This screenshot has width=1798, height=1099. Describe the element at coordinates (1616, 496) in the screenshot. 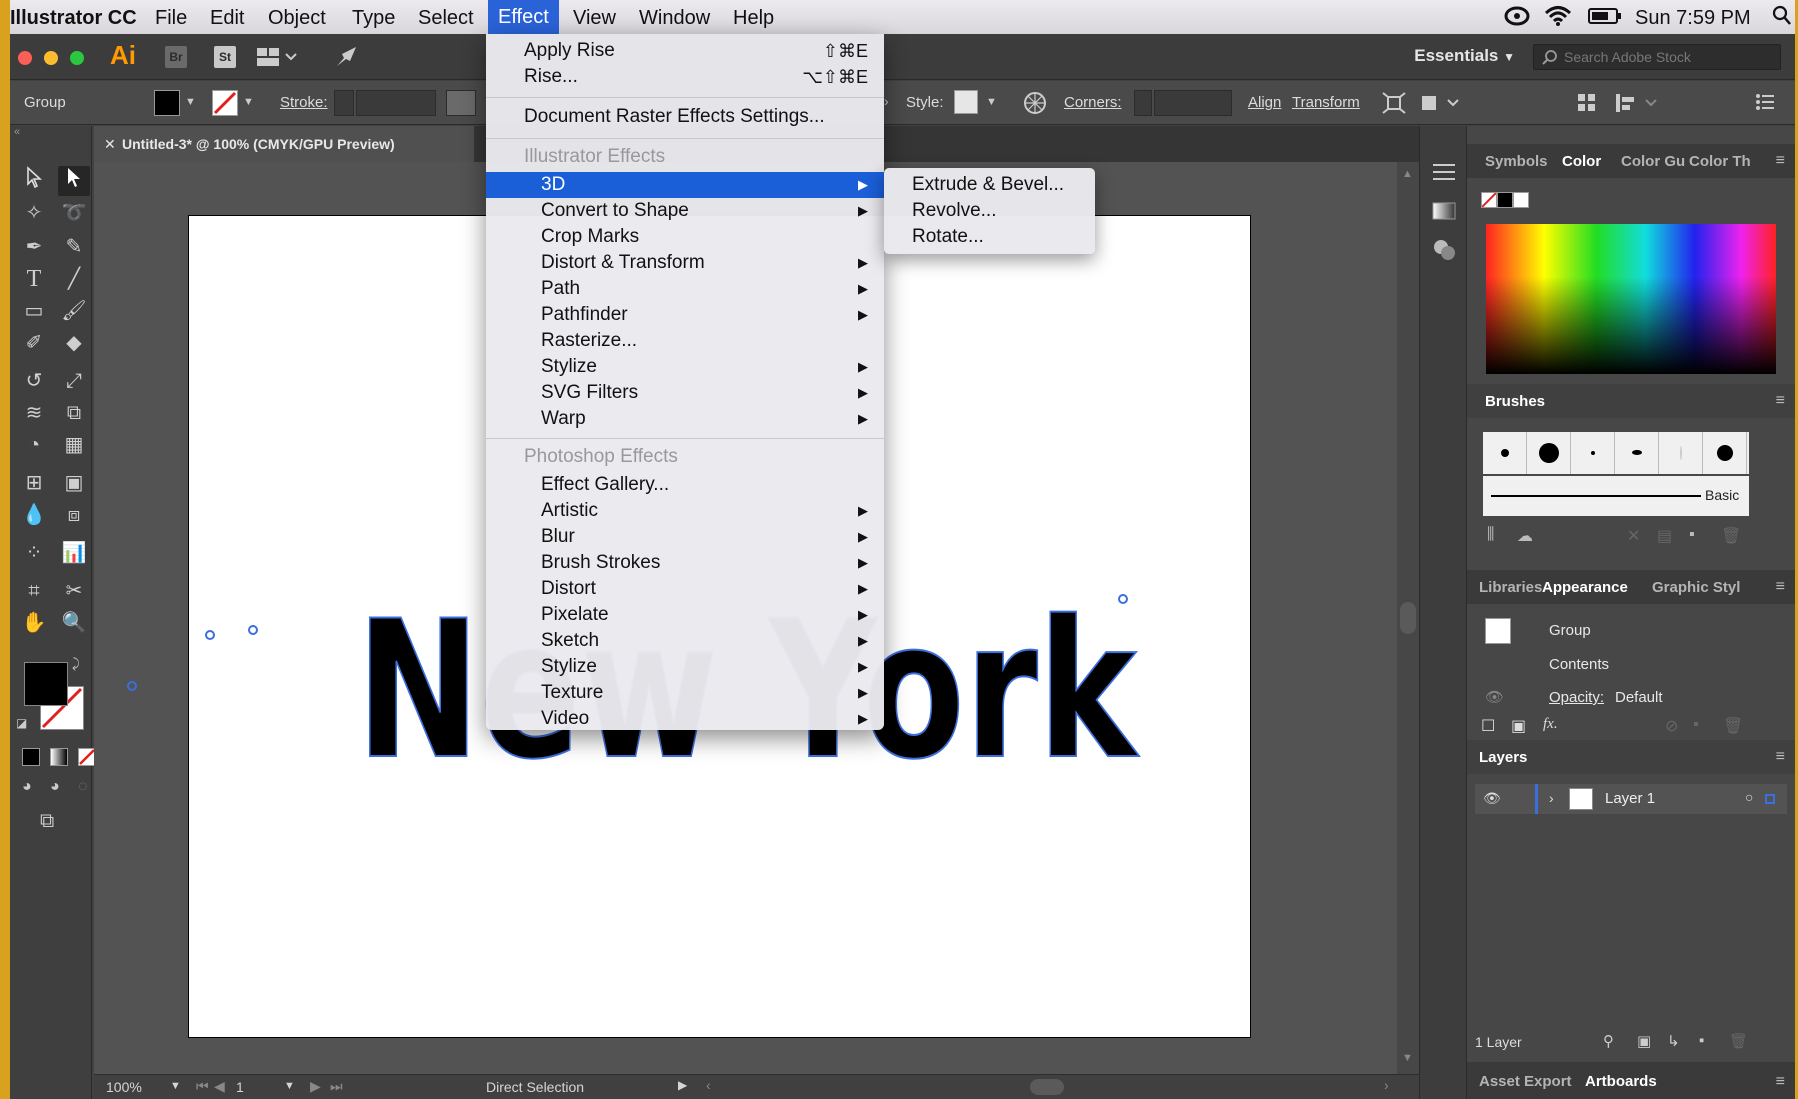

I see `brush-basic-row: Basic` at that location.